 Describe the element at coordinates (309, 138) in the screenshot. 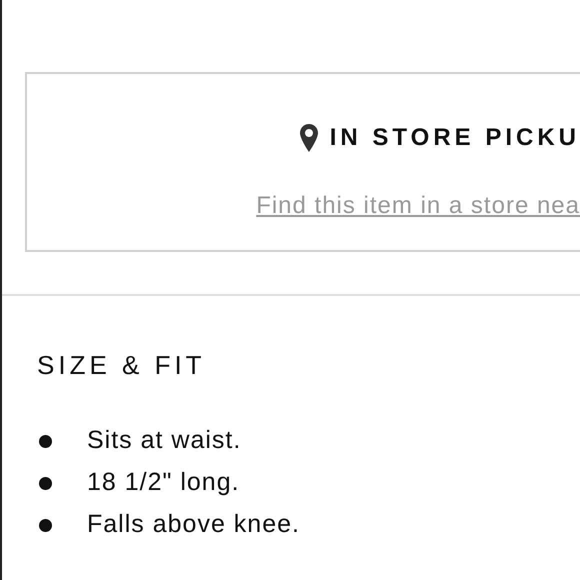

I see `location-pin-icon` at that location.